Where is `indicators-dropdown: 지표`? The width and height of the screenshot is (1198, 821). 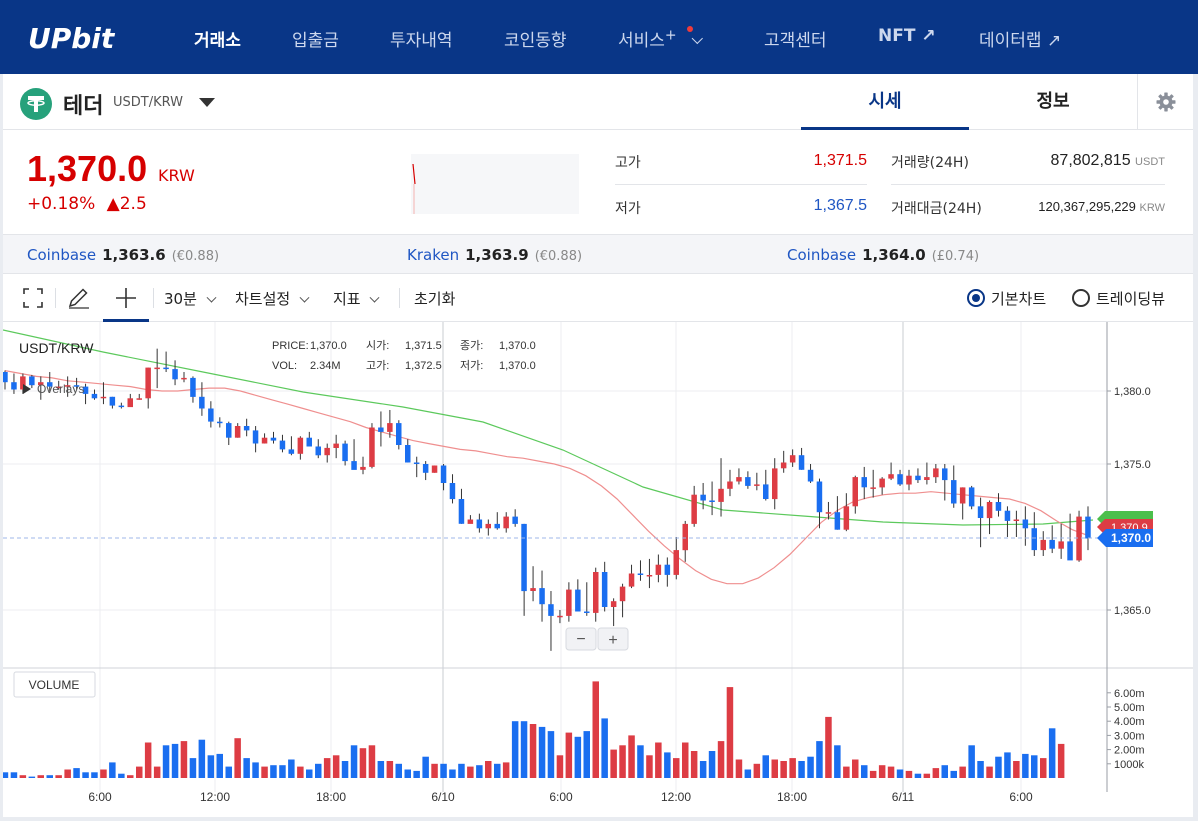
indicators-dropdown: 지표 is located at coordinates (356, 298).